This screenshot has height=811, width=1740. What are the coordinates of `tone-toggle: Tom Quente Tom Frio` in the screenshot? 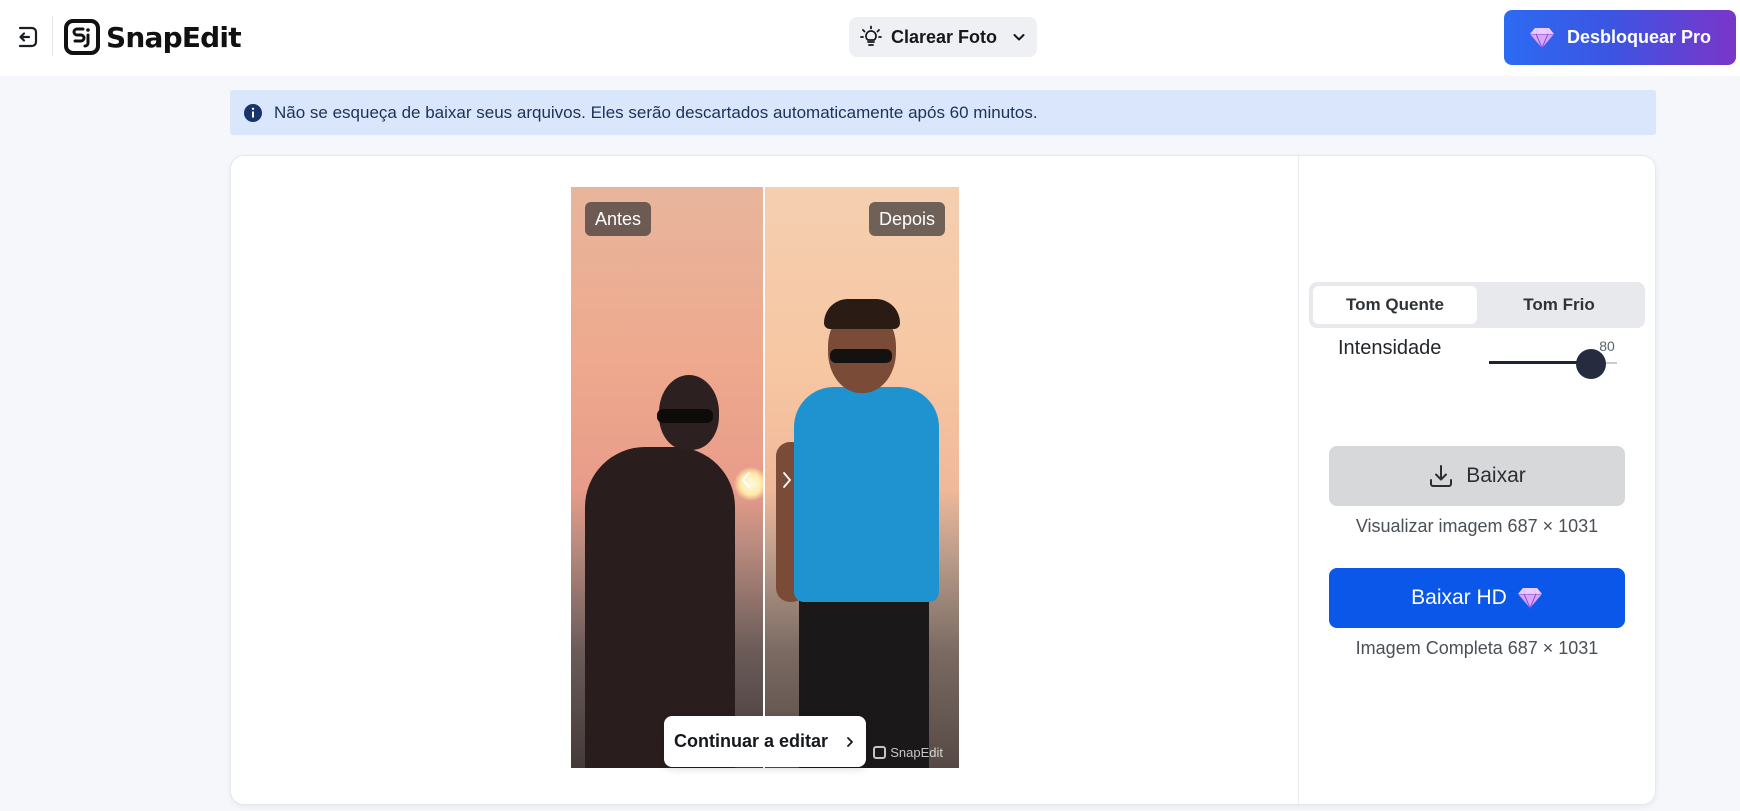 It's located at (1477, 305).